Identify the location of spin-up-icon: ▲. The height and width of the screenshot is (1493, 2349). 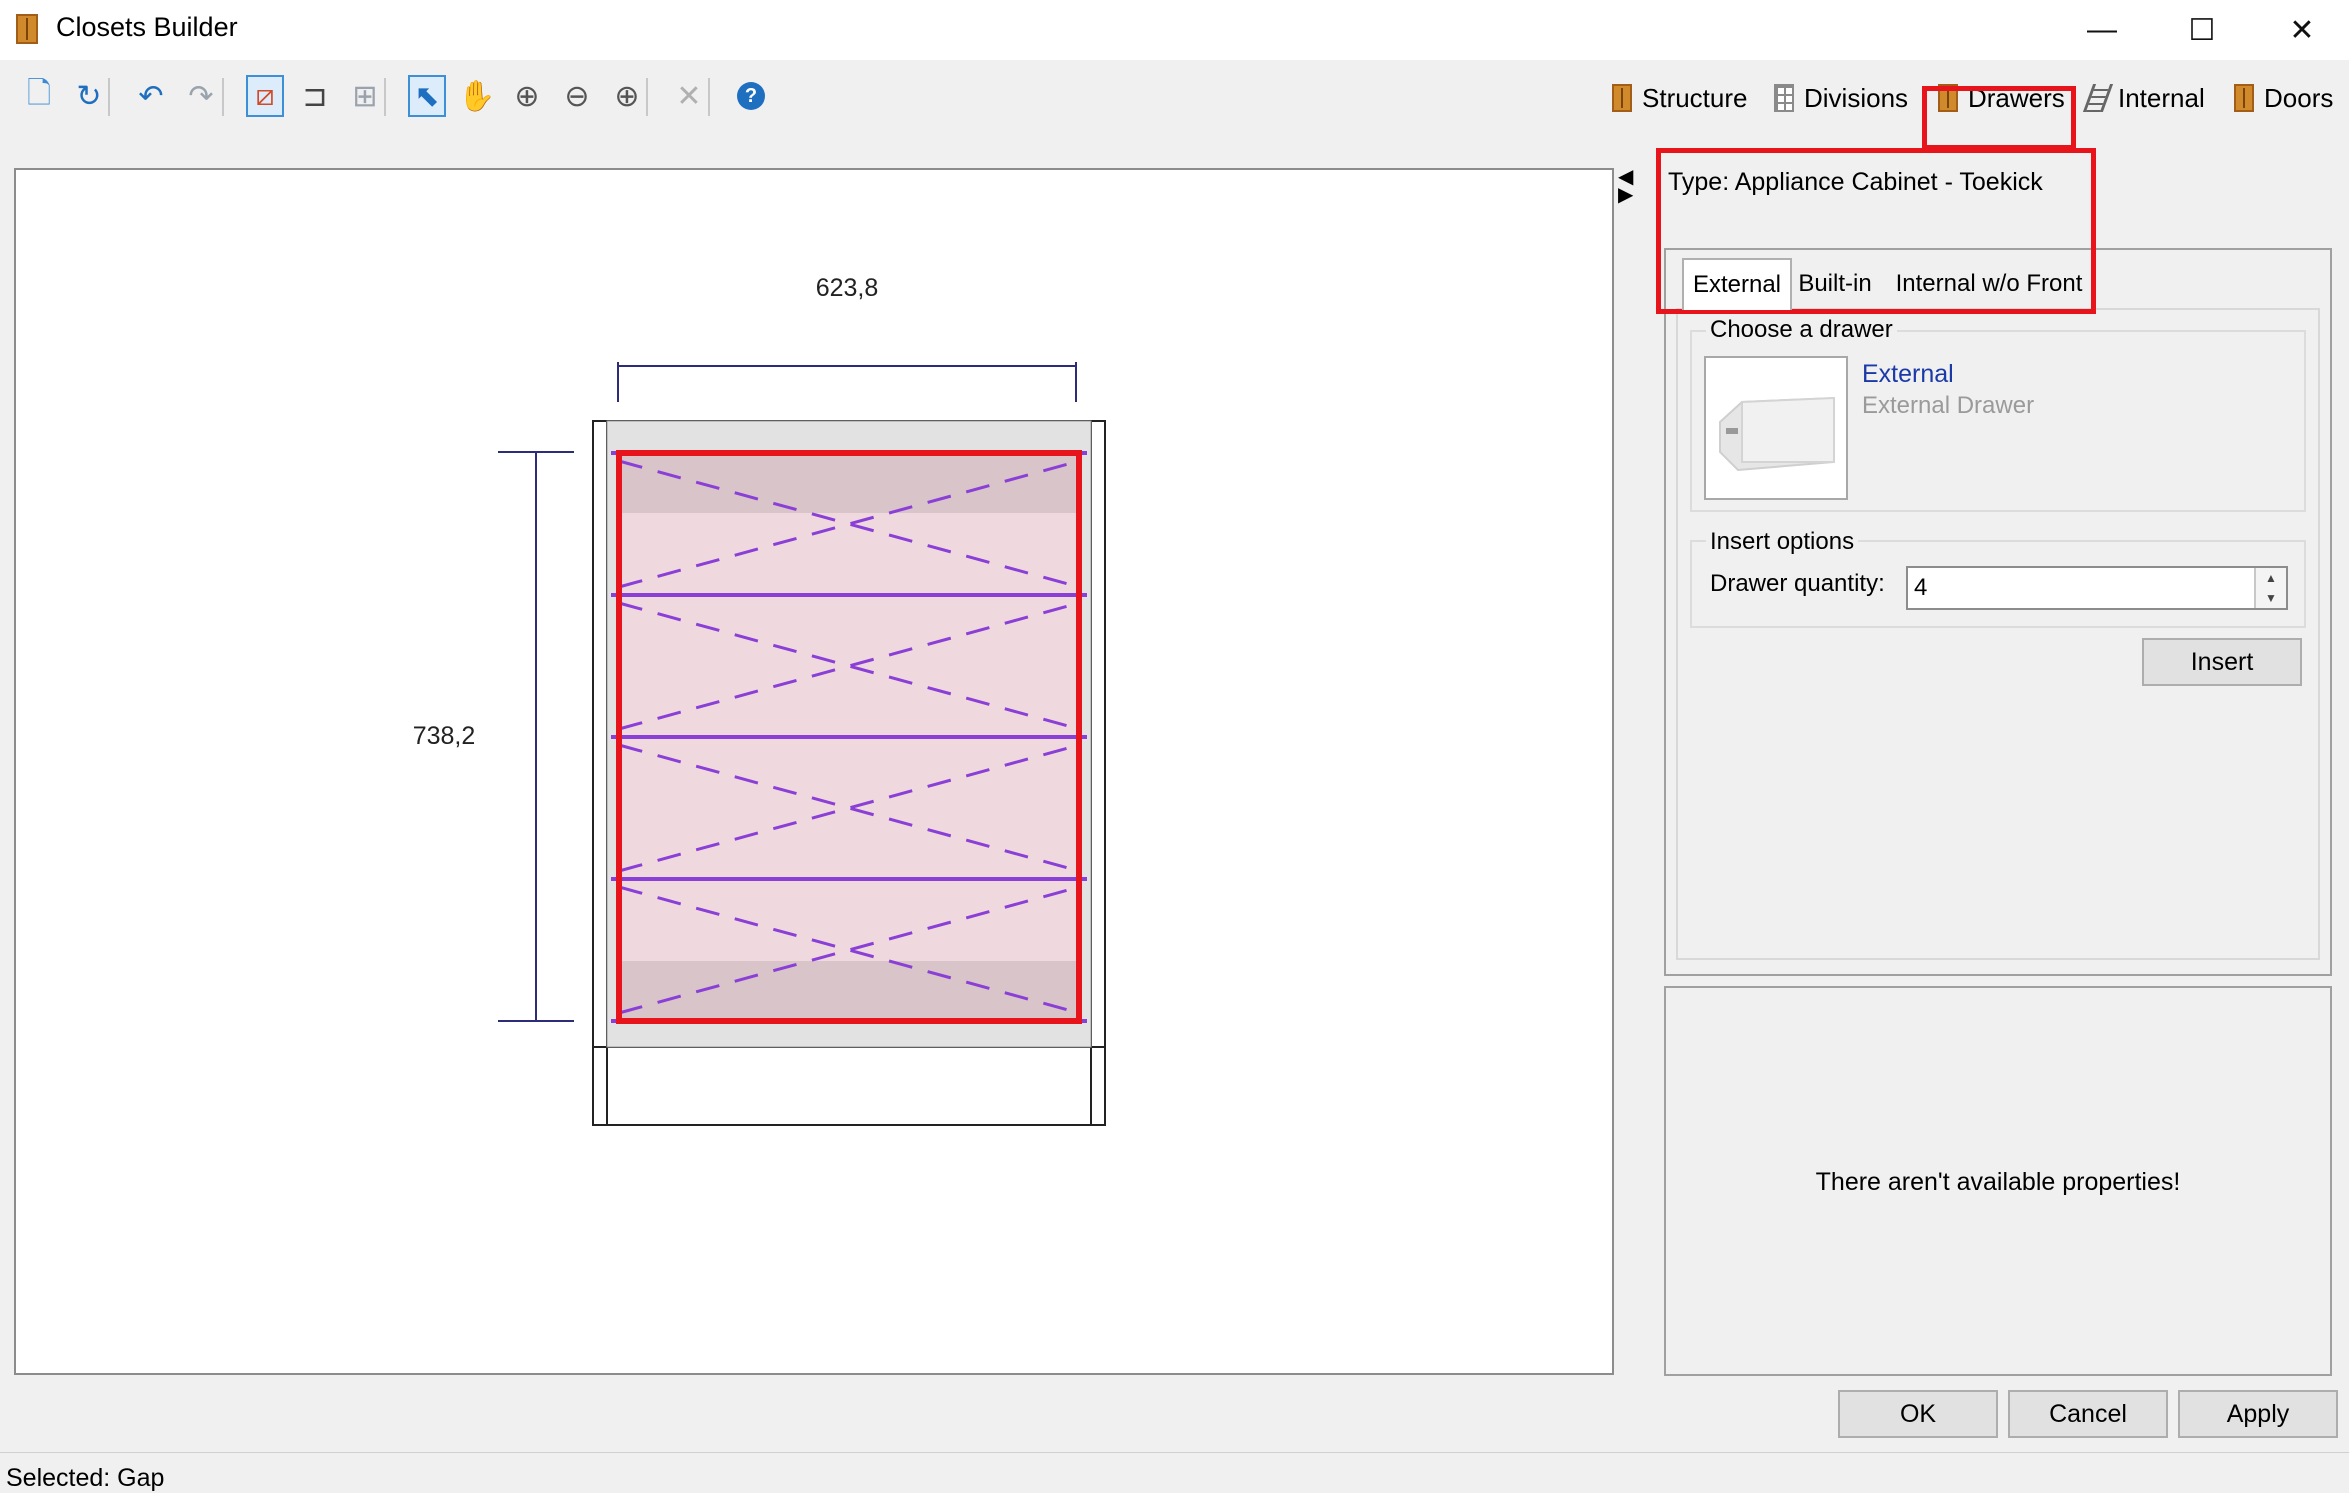
(2271, 578).